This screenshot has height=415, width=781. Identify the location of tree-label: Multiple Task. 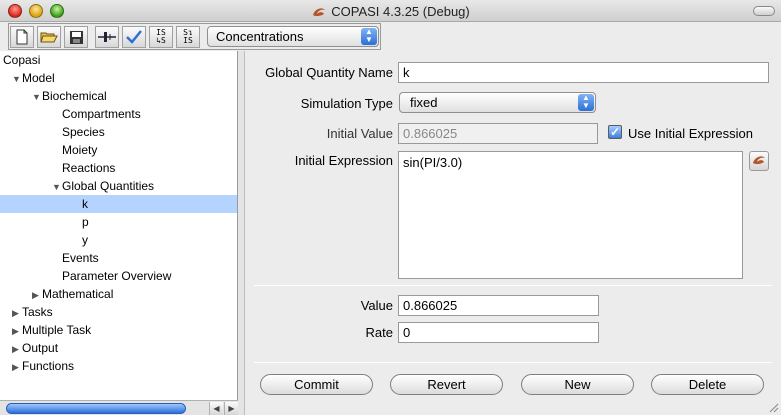
(57, 330).